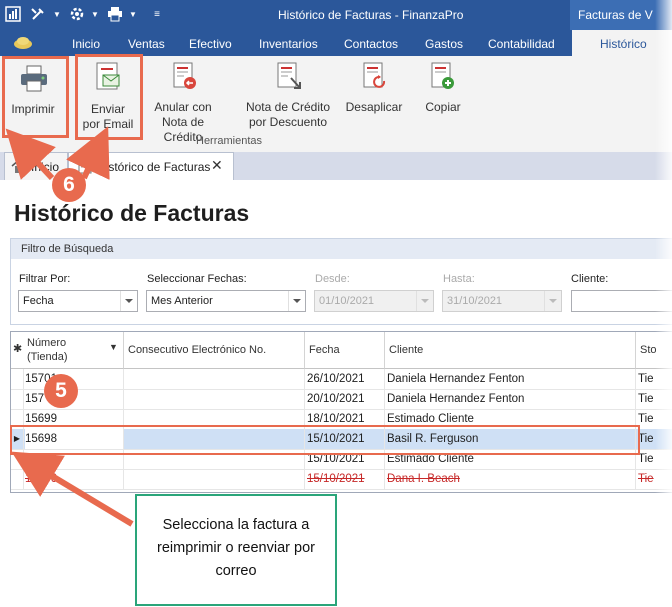 The image size is (672, 607). I want to click on step-5-badge: 5, so click(61, 391).